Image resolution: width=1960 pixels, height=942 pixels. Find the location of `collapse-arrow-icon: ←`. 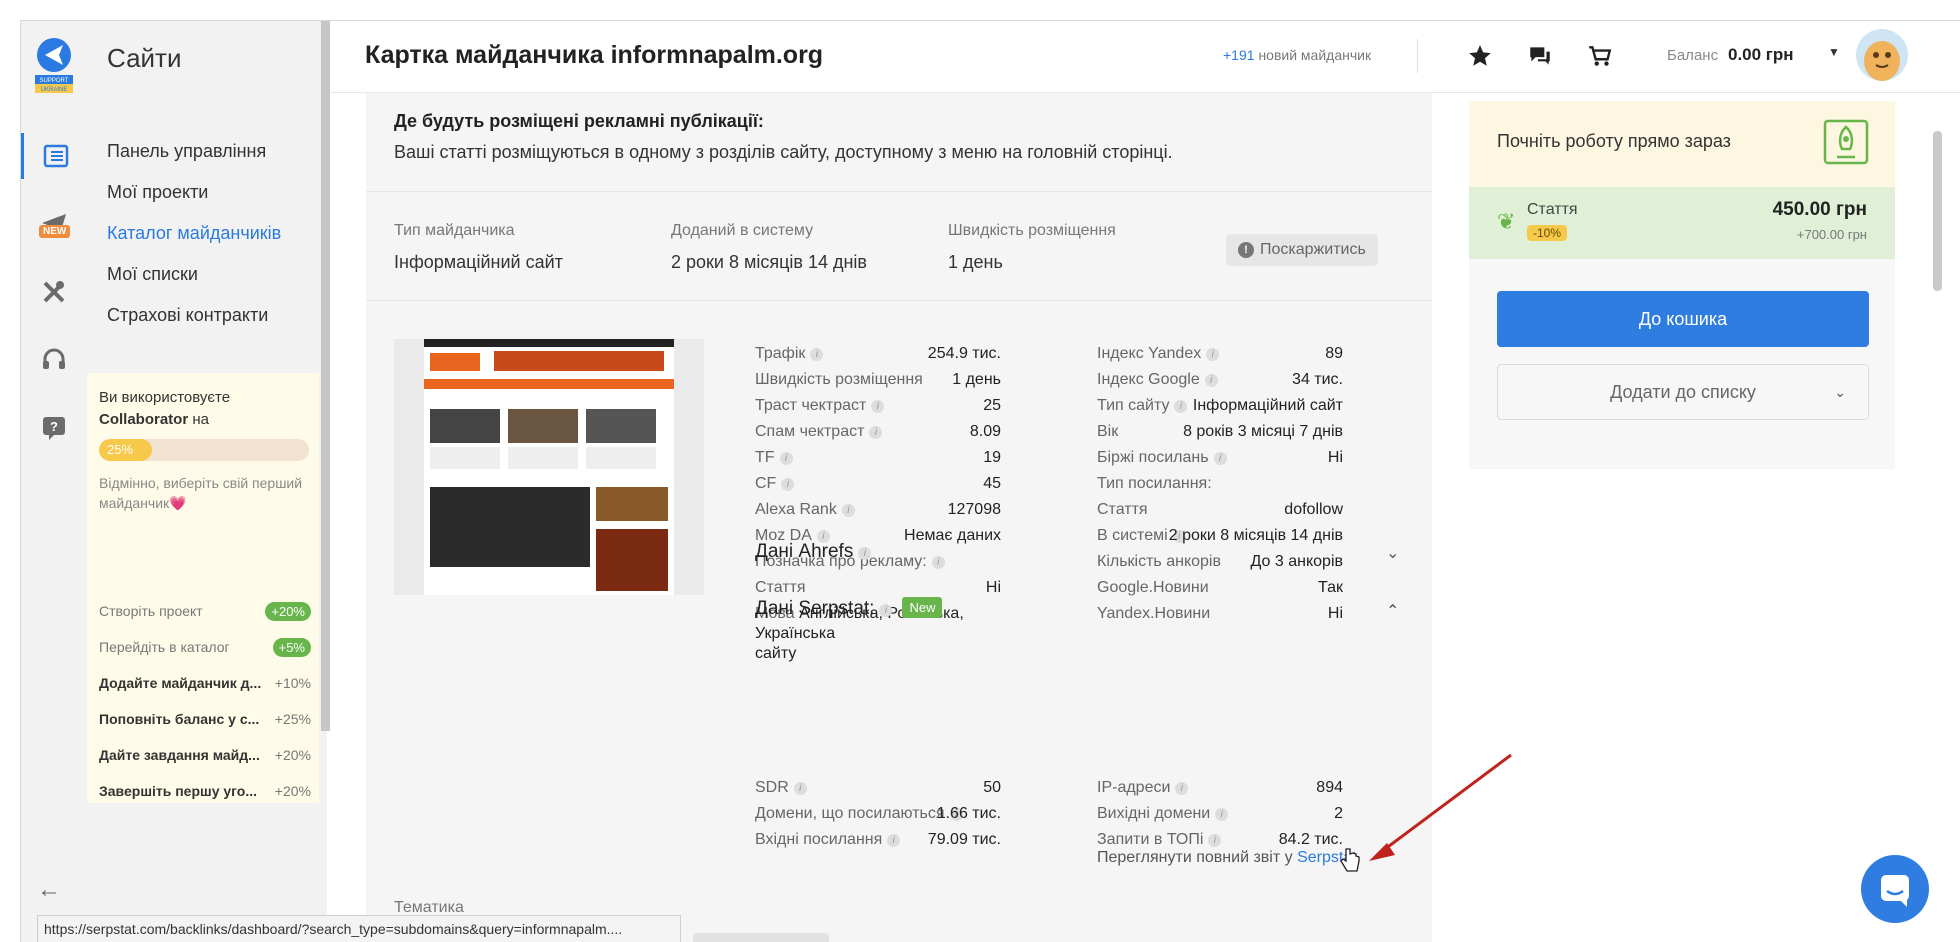

collapse-arrow-icon: ← is located at coordinates (49, 890).